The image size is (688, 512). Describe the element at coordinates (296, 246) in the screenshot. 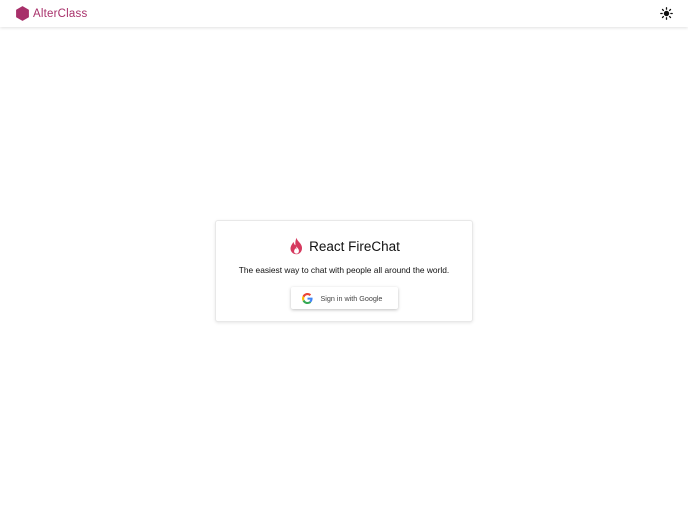

I see `flame-icon` at that location.